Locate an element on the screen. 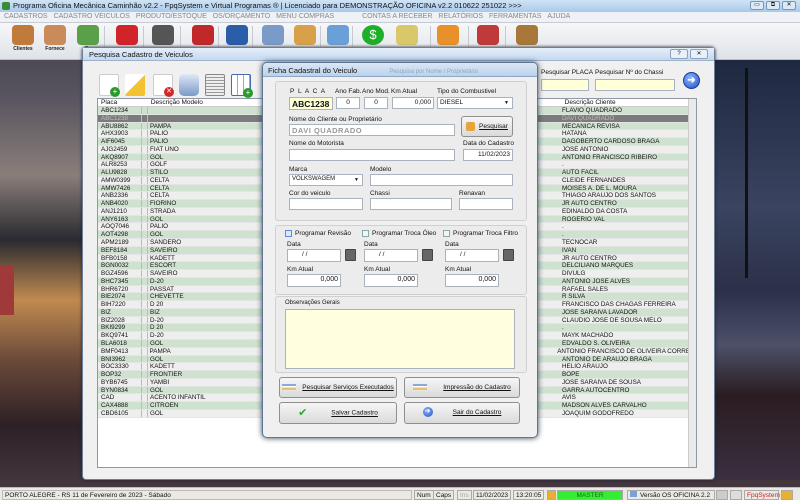 The image size is (800, 500). monitor-icon is located at coordinates (736, 495).